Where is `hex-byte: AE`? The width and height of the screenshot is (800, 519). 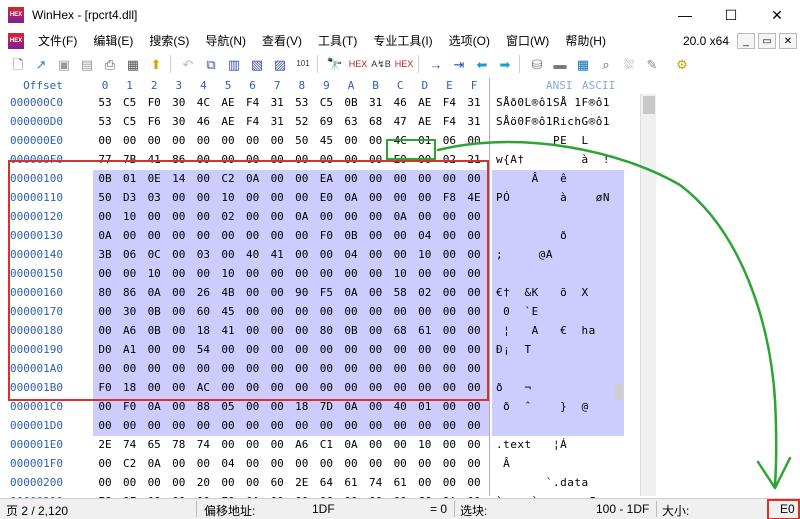
hex-byte: AE is located at coordinates (228, 121).